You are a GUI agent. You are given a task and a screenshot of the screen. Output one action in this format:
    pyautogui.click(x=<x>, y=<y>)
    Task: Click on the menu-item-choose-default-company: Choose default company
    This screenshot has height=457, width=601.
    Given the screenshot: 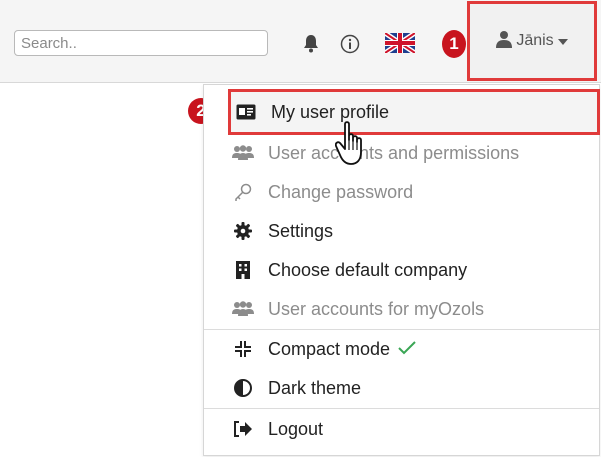 What is the action you would take?
    pyautogui.click(x=401, y=270)
    